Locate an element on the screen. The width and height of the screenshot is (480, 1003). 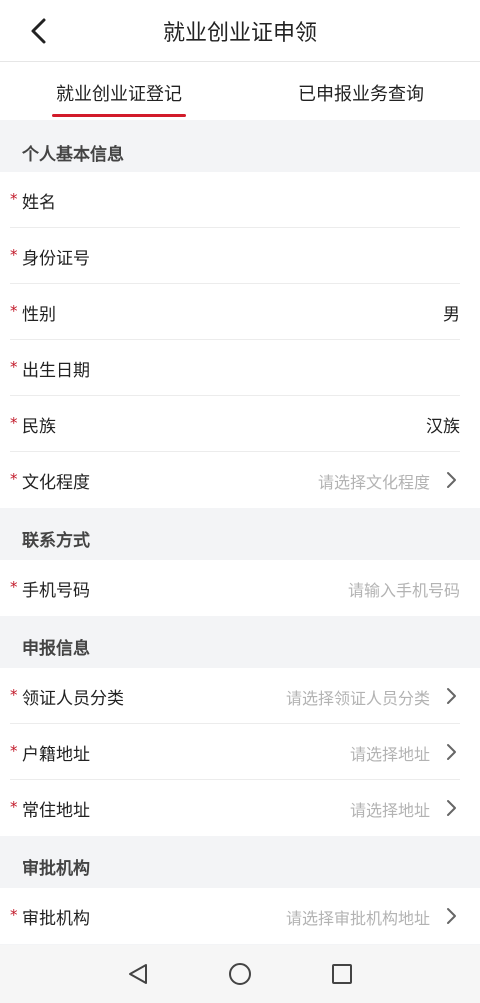
field-category: * 领证人员分类 请选择领证人员分类 is located at coordinates (235, 696).